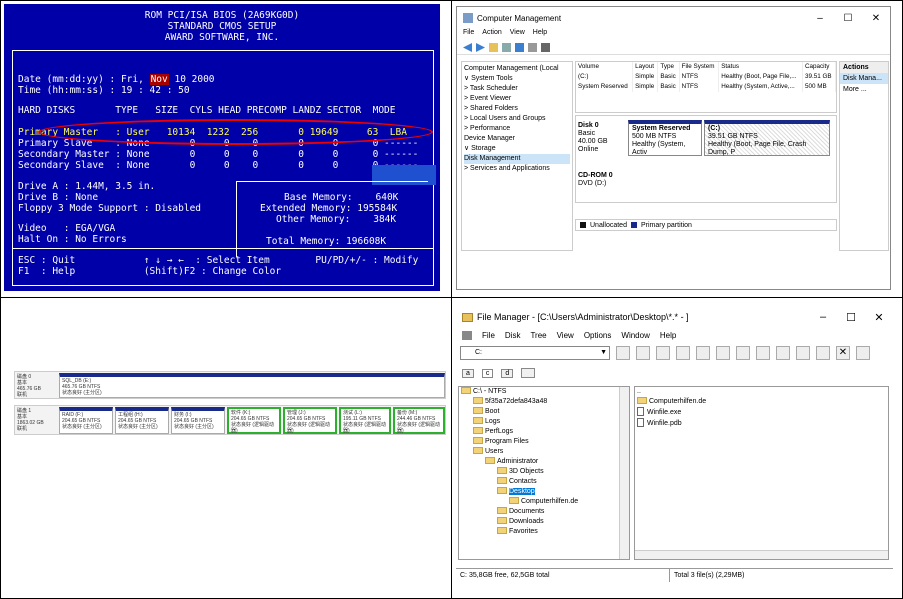 Image resolution: width=903 pixels, height=599 pixels. Describe the element at coordinates (545, 47) in the screenshot. I see `view-icon` at that location.